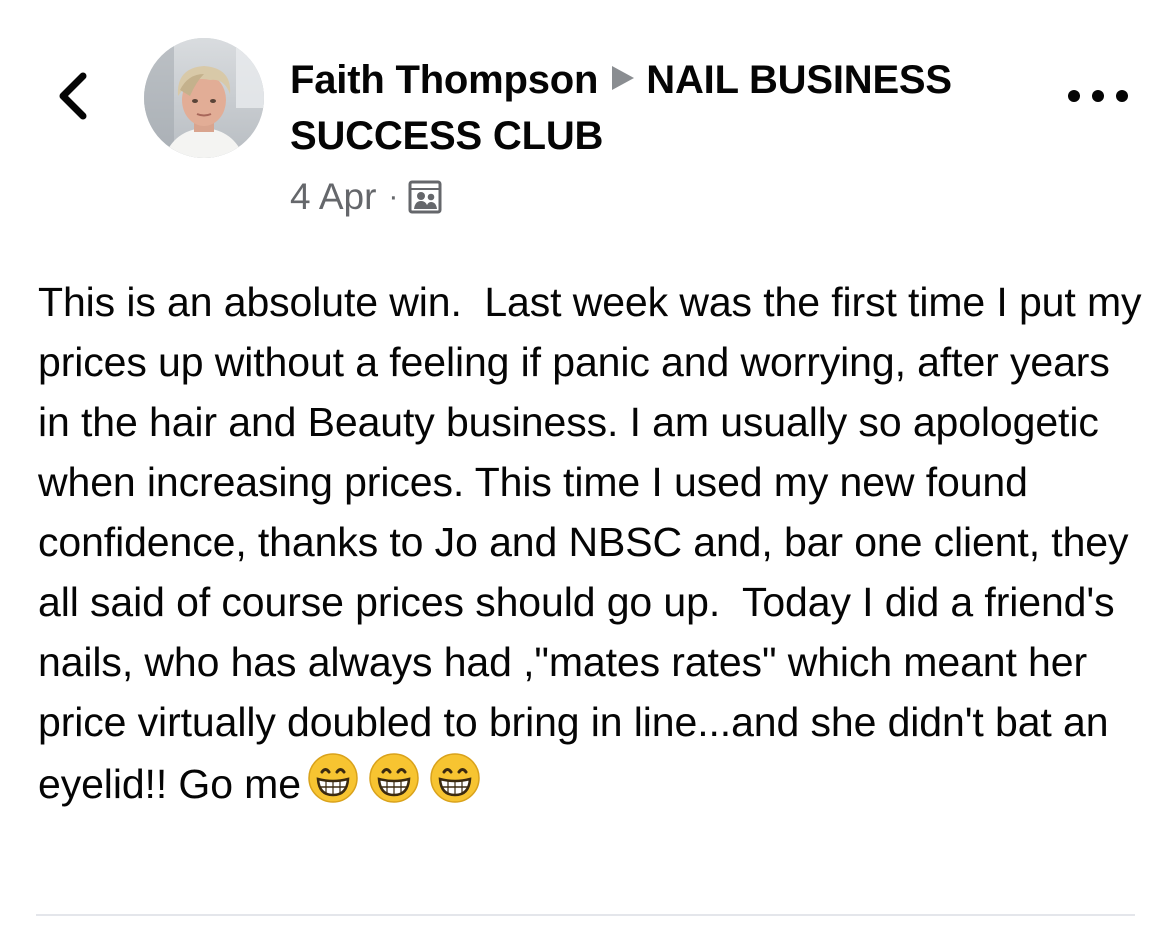 The width and height of the screenshot is (1163, 936). I want to click on emoji-group, so click(394, 778).